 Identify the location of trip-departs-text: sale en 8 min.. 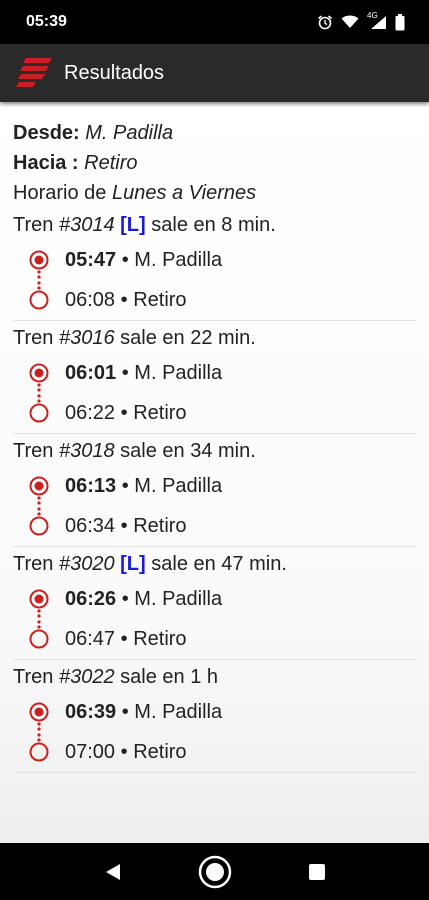
(213, 225).